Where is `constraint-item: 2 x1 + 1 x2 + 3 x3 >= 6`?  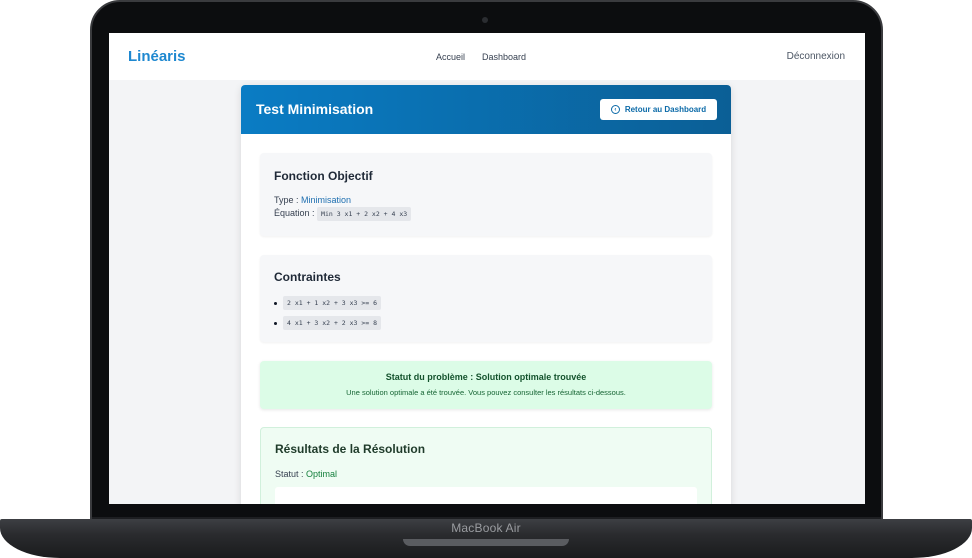
constraint-item: 2 x1 + 1 x2 + 3 x3 >= 6 is located at coordinates (328, 303).